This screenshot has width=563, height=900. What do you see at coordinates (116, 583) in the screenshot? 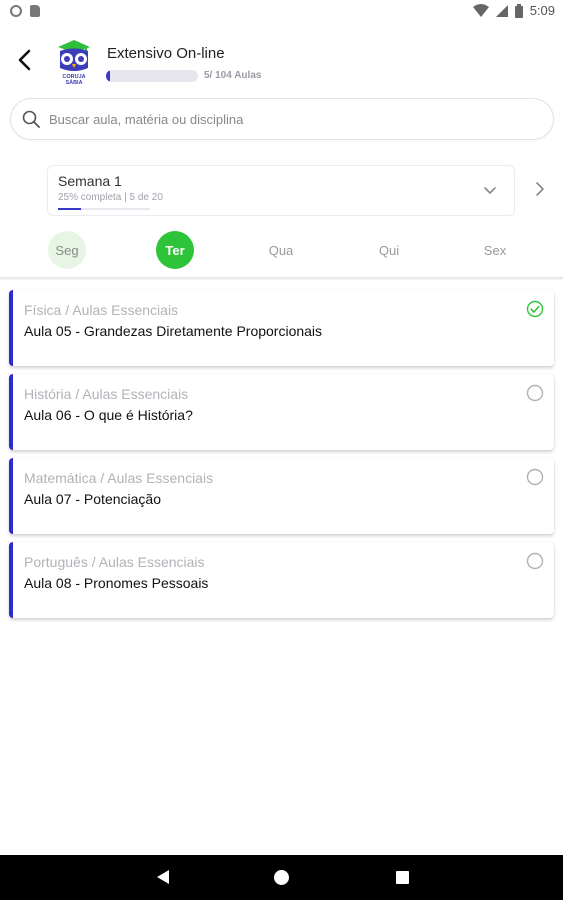
I see `lesson-title: Aula 08 - Pronomes Pessoais` at bounding box center [116, 583].